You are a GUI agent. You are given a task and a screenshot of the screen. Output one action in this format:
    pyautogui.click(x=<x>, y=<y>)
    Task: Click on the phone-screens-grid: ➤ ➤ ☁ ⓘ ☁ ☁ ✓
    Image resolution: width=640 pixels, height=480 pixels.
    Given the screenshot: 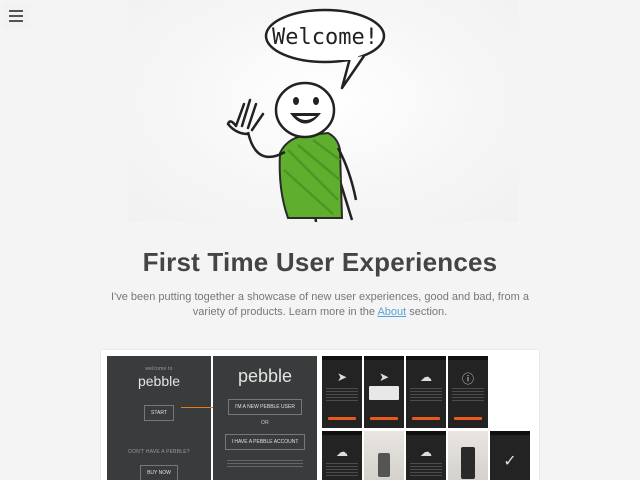 What is the action you would take?
    pyautogui.click(x=428, y=418)
    